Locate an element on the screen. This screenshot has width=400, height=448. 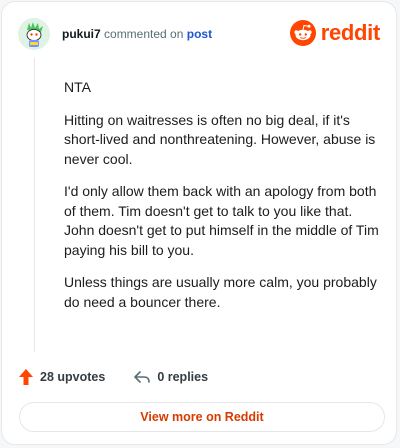
reply-button: 0 replies is located at coordinates (170, 377).